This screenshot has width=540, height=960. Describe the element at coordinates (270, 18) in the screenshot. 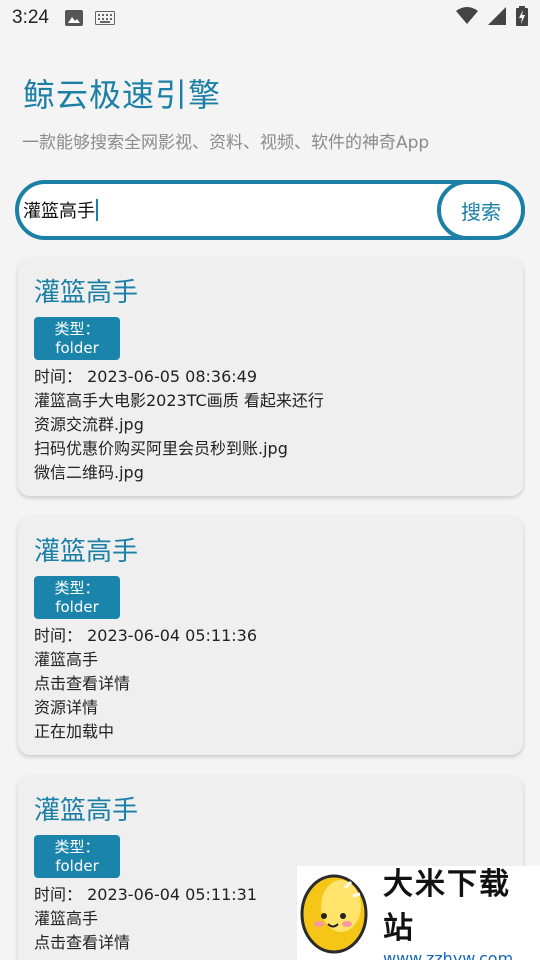

I see `status-bar: 3:24` at that location.